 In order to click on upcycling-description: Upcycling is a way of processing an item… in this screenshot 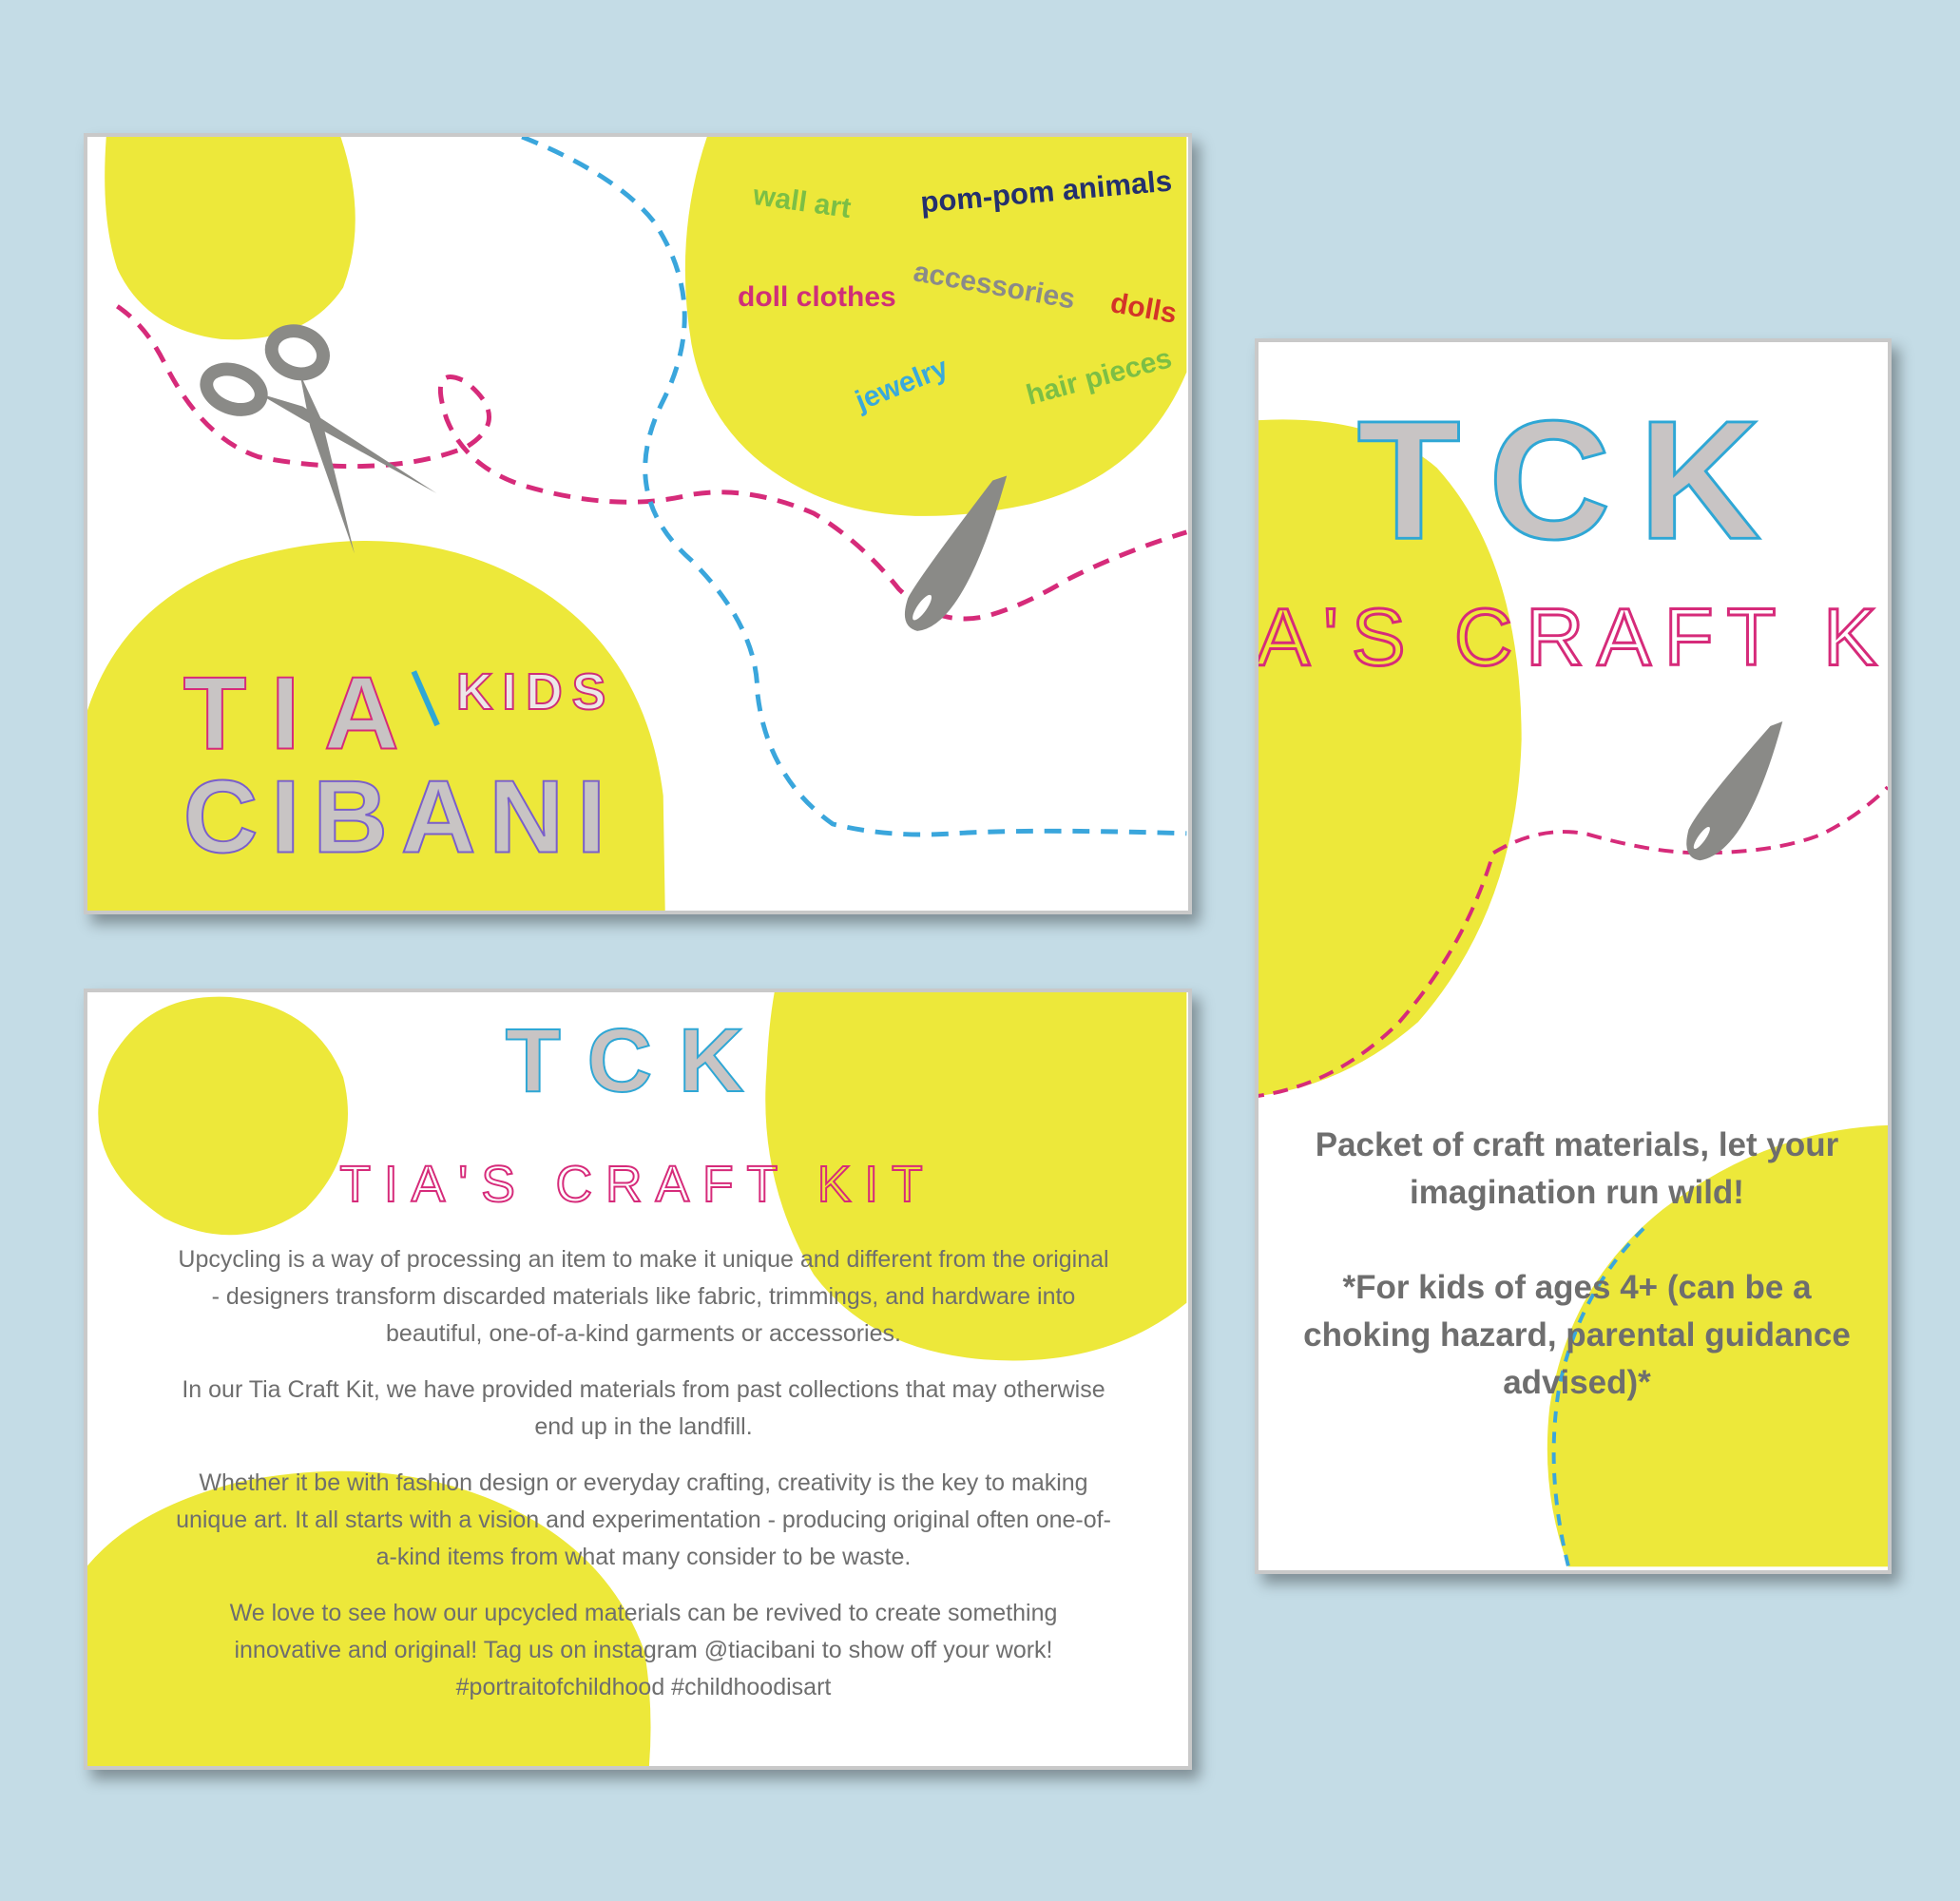, I will do `click(643, 1483)`.